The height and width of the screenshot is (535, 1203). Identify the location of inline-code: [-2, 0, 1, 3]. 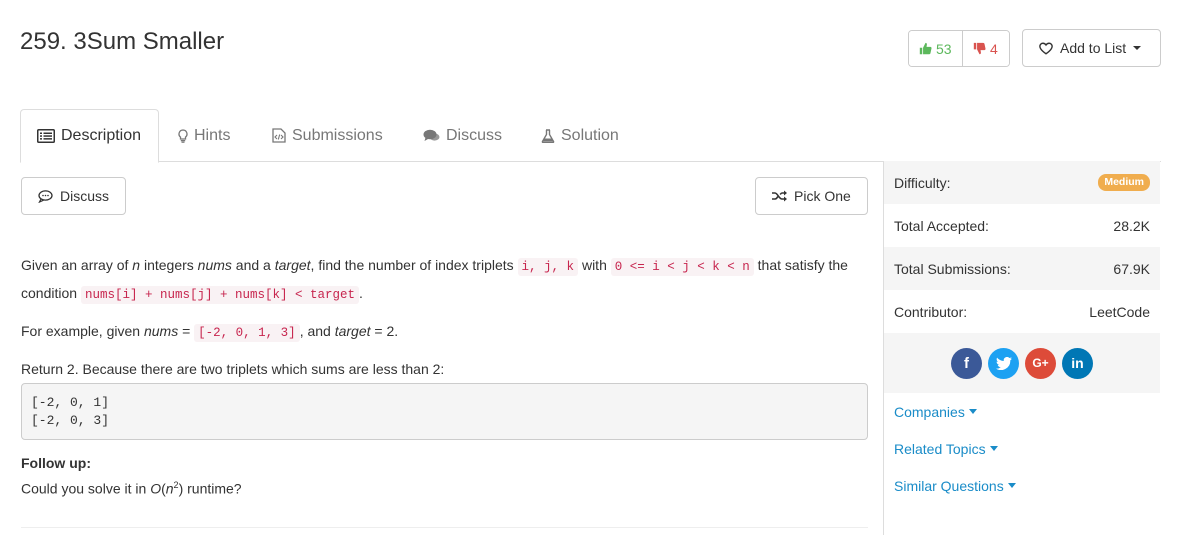
(247, 333).